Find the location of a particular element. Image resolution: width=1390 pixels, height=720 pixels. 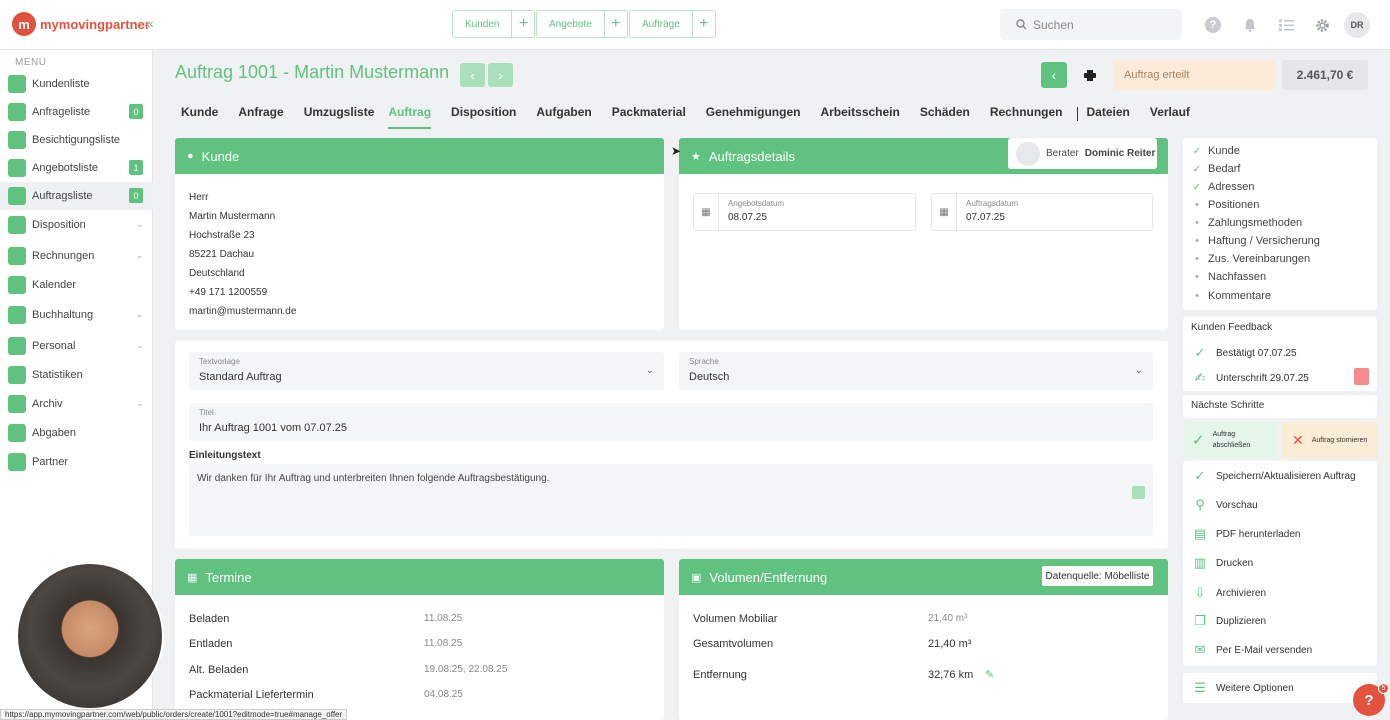

checklist-item-kommentare: • Kommentare is located at coordinates (1231, 296).